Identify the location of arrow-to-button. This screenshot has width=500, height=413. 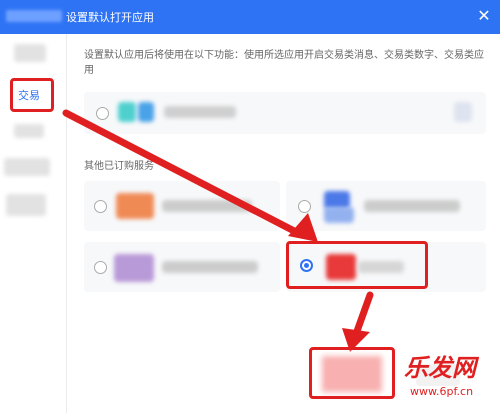
(363, 314).